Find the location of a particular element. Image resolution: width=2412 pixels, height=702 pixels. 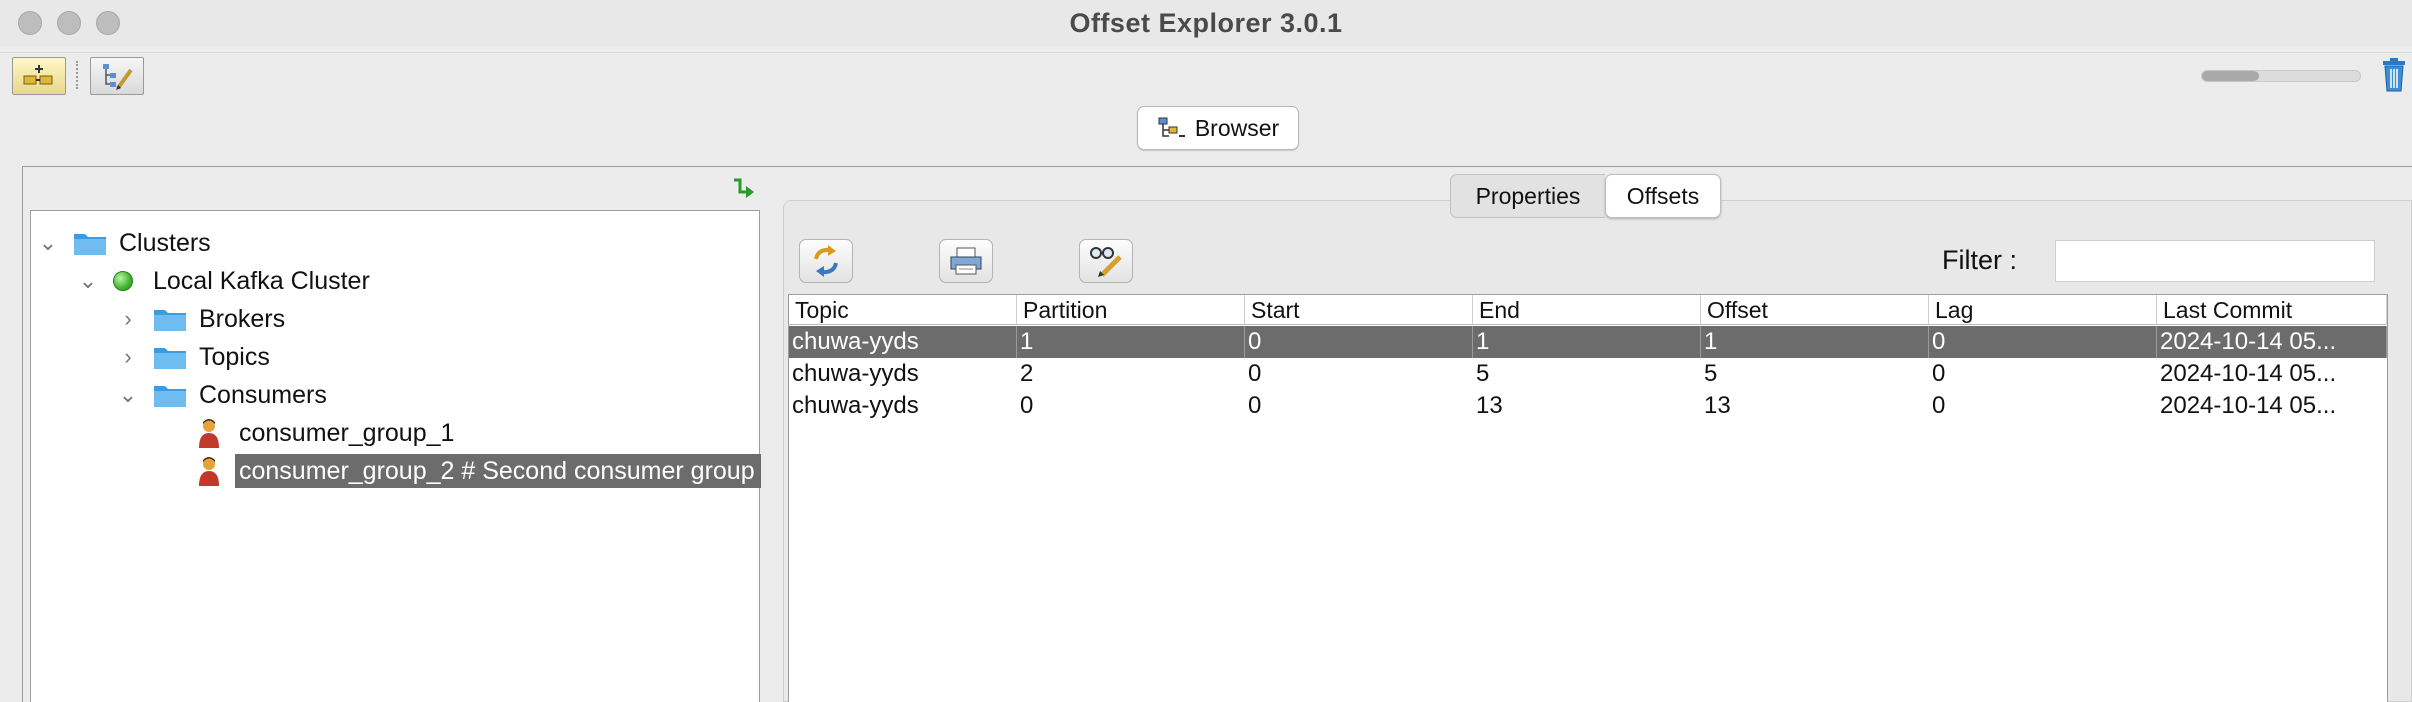

cell-offset: 5 is located at coordinates (1711, 373).